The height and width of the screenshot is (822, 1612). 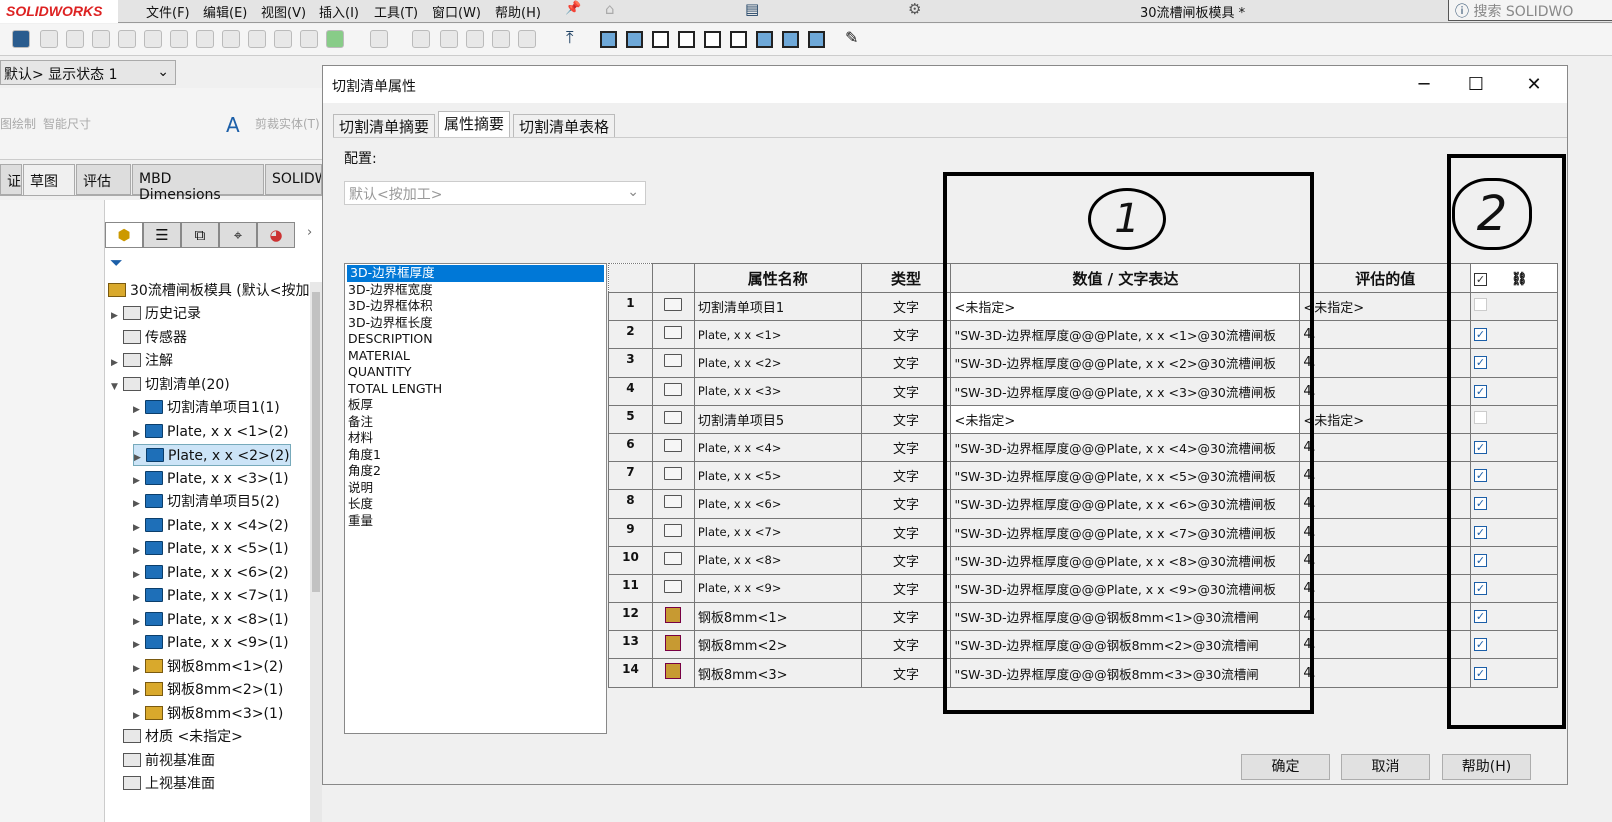 I want to click on property-name-cell: 切割清单项目1, so click(x=777, y=306).